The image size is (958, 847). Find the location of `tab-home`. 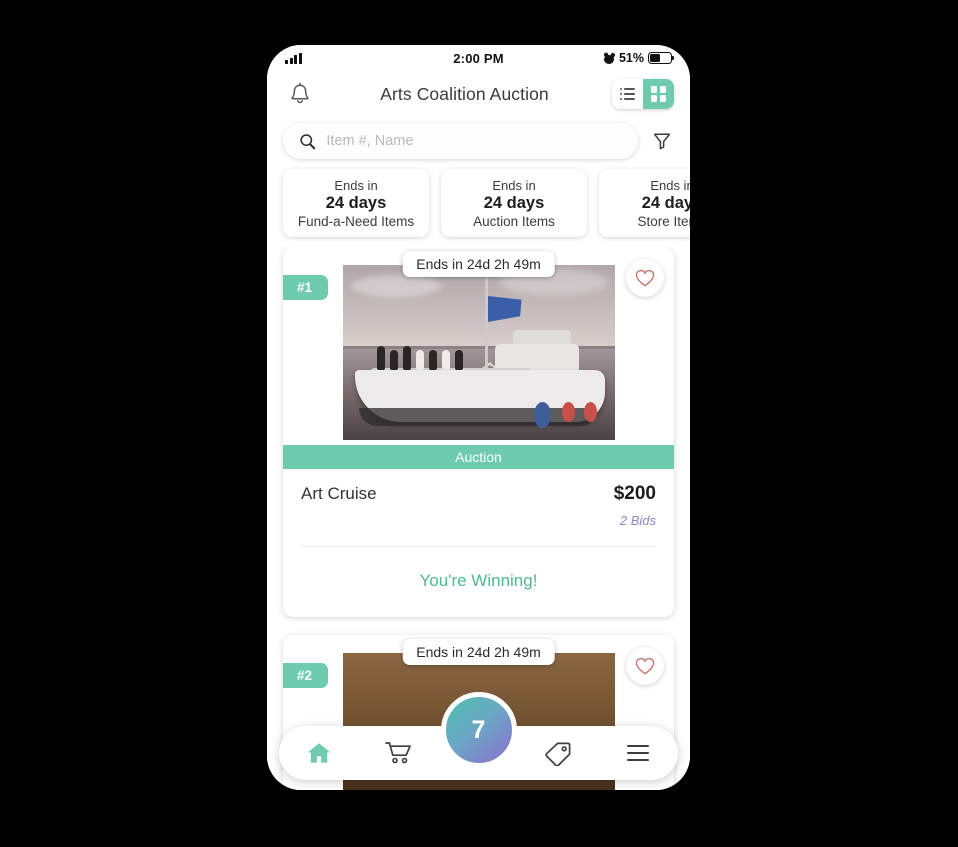

tab-home is located at coordinates (319, 753).